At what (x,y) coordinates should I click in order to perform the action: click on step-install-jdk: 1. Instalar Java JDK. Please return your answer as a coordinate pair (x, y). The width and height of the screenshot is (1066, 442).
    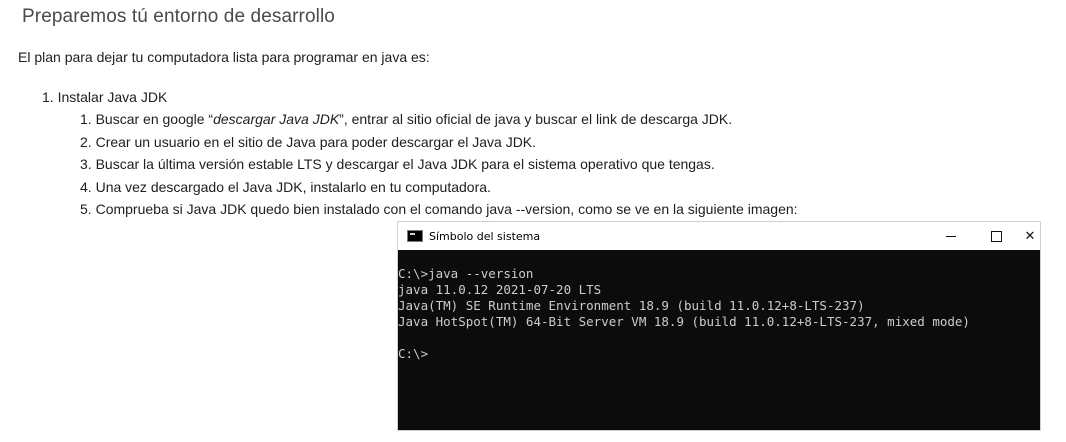
    Looking at the image, I should click on (104, 97).